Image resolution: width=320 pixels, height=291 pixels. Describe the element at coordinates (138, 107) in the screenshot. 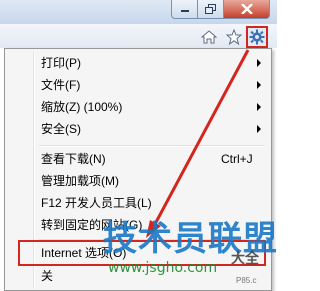

I see `menu-item-zoom: 缩放(Z) (100%)` at that location.